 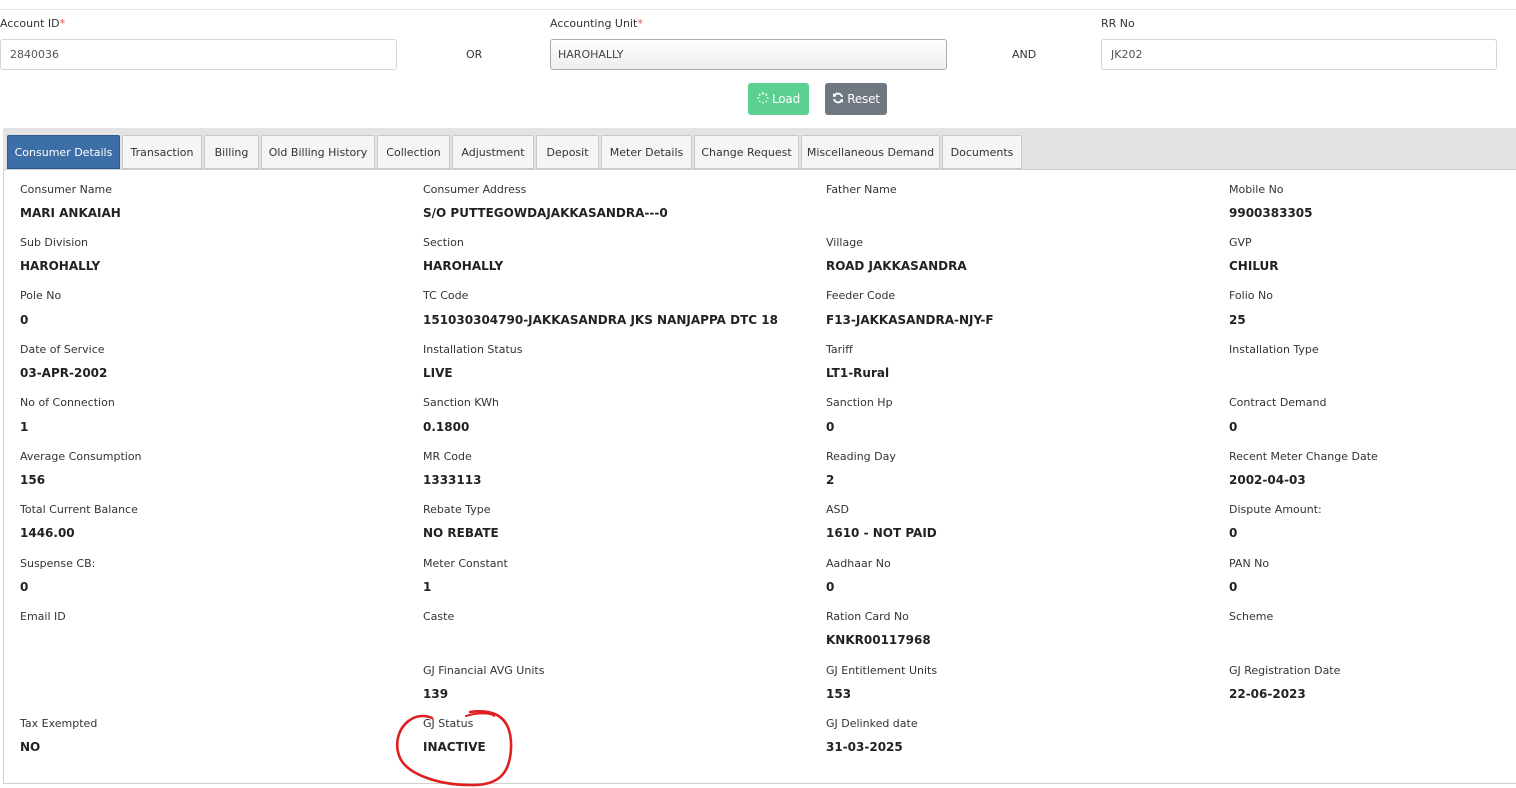 I want to click on tab-consumer-details: Consumer Details, so click(x=63, y=152).